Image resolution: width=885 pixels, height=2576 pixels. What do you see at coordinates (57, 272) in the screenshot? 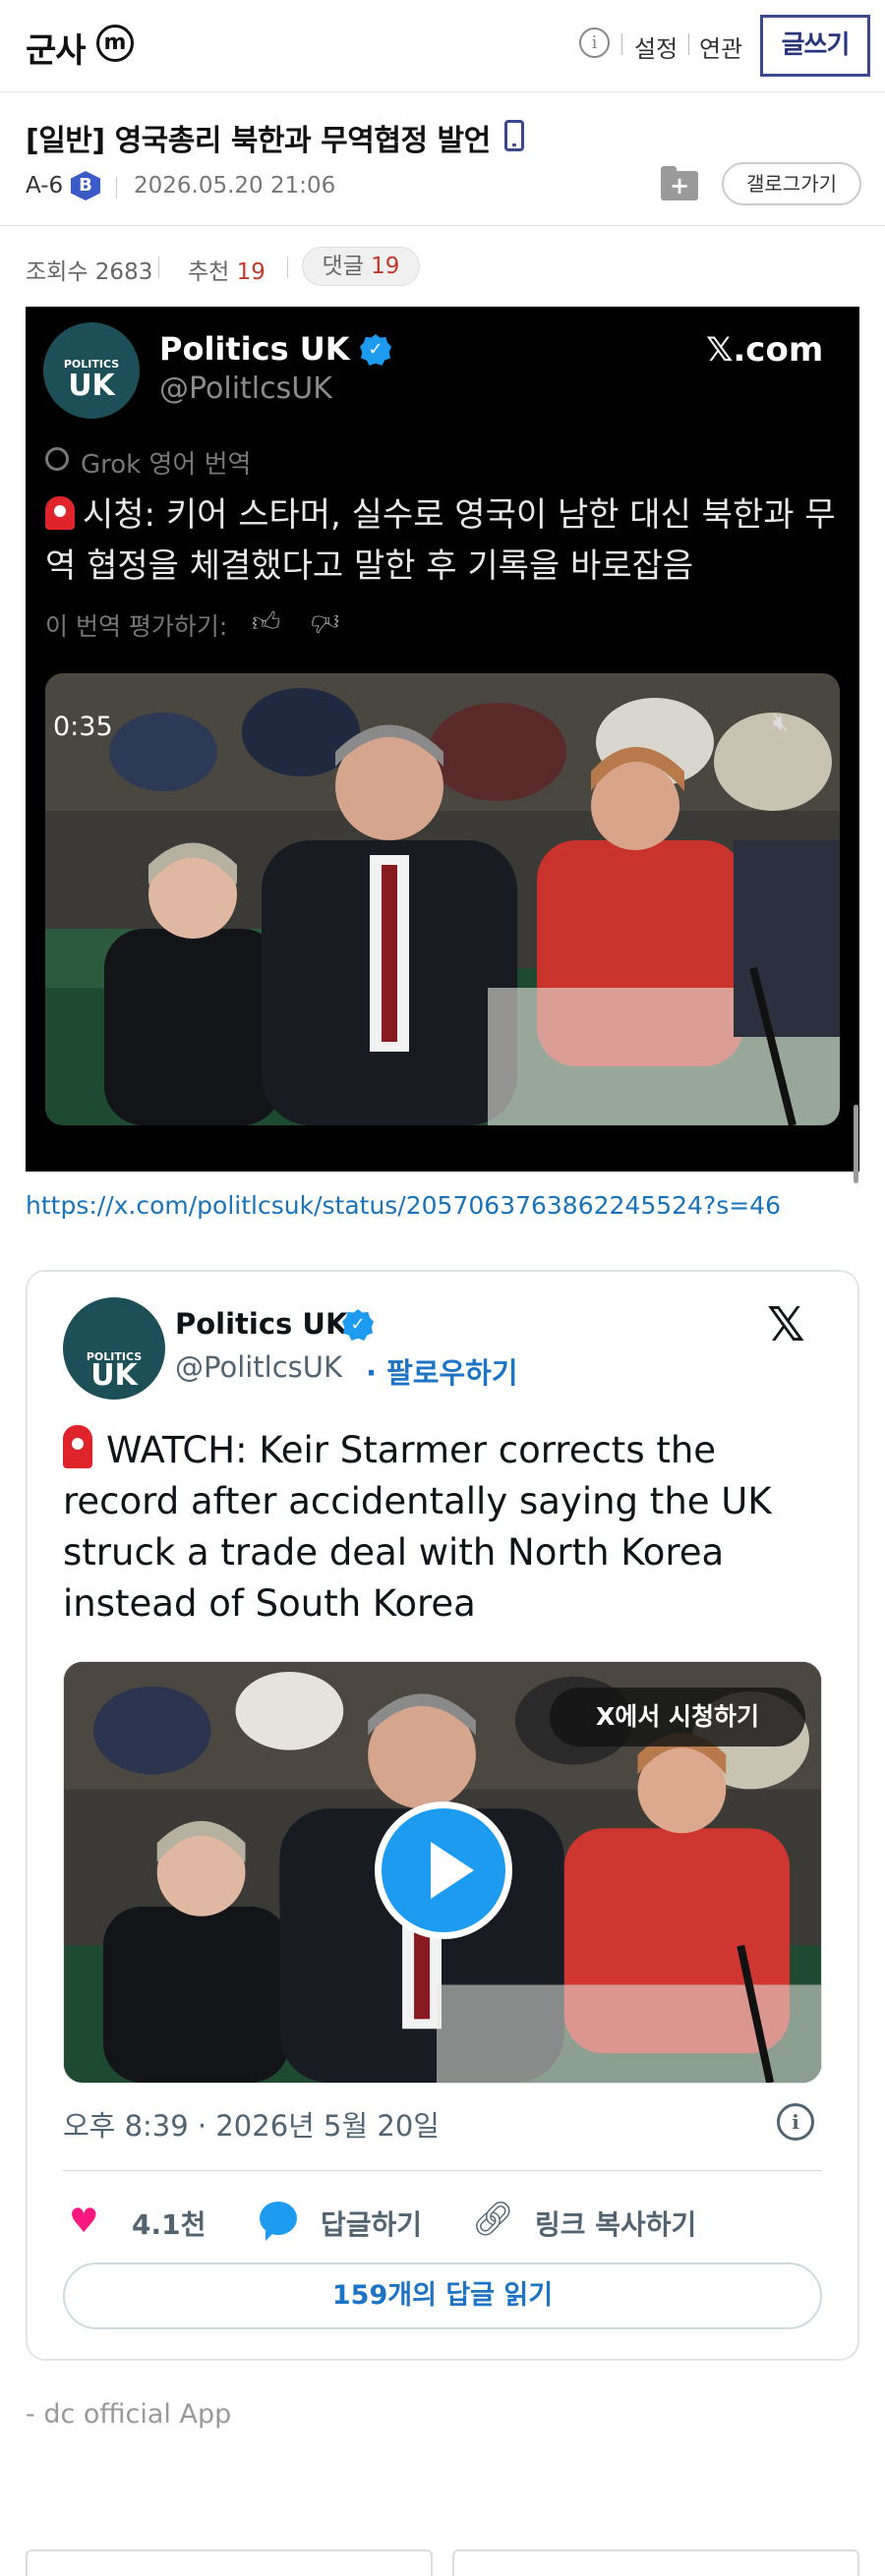
I see `view-label: 조회수` at bounding box center [57, 272].